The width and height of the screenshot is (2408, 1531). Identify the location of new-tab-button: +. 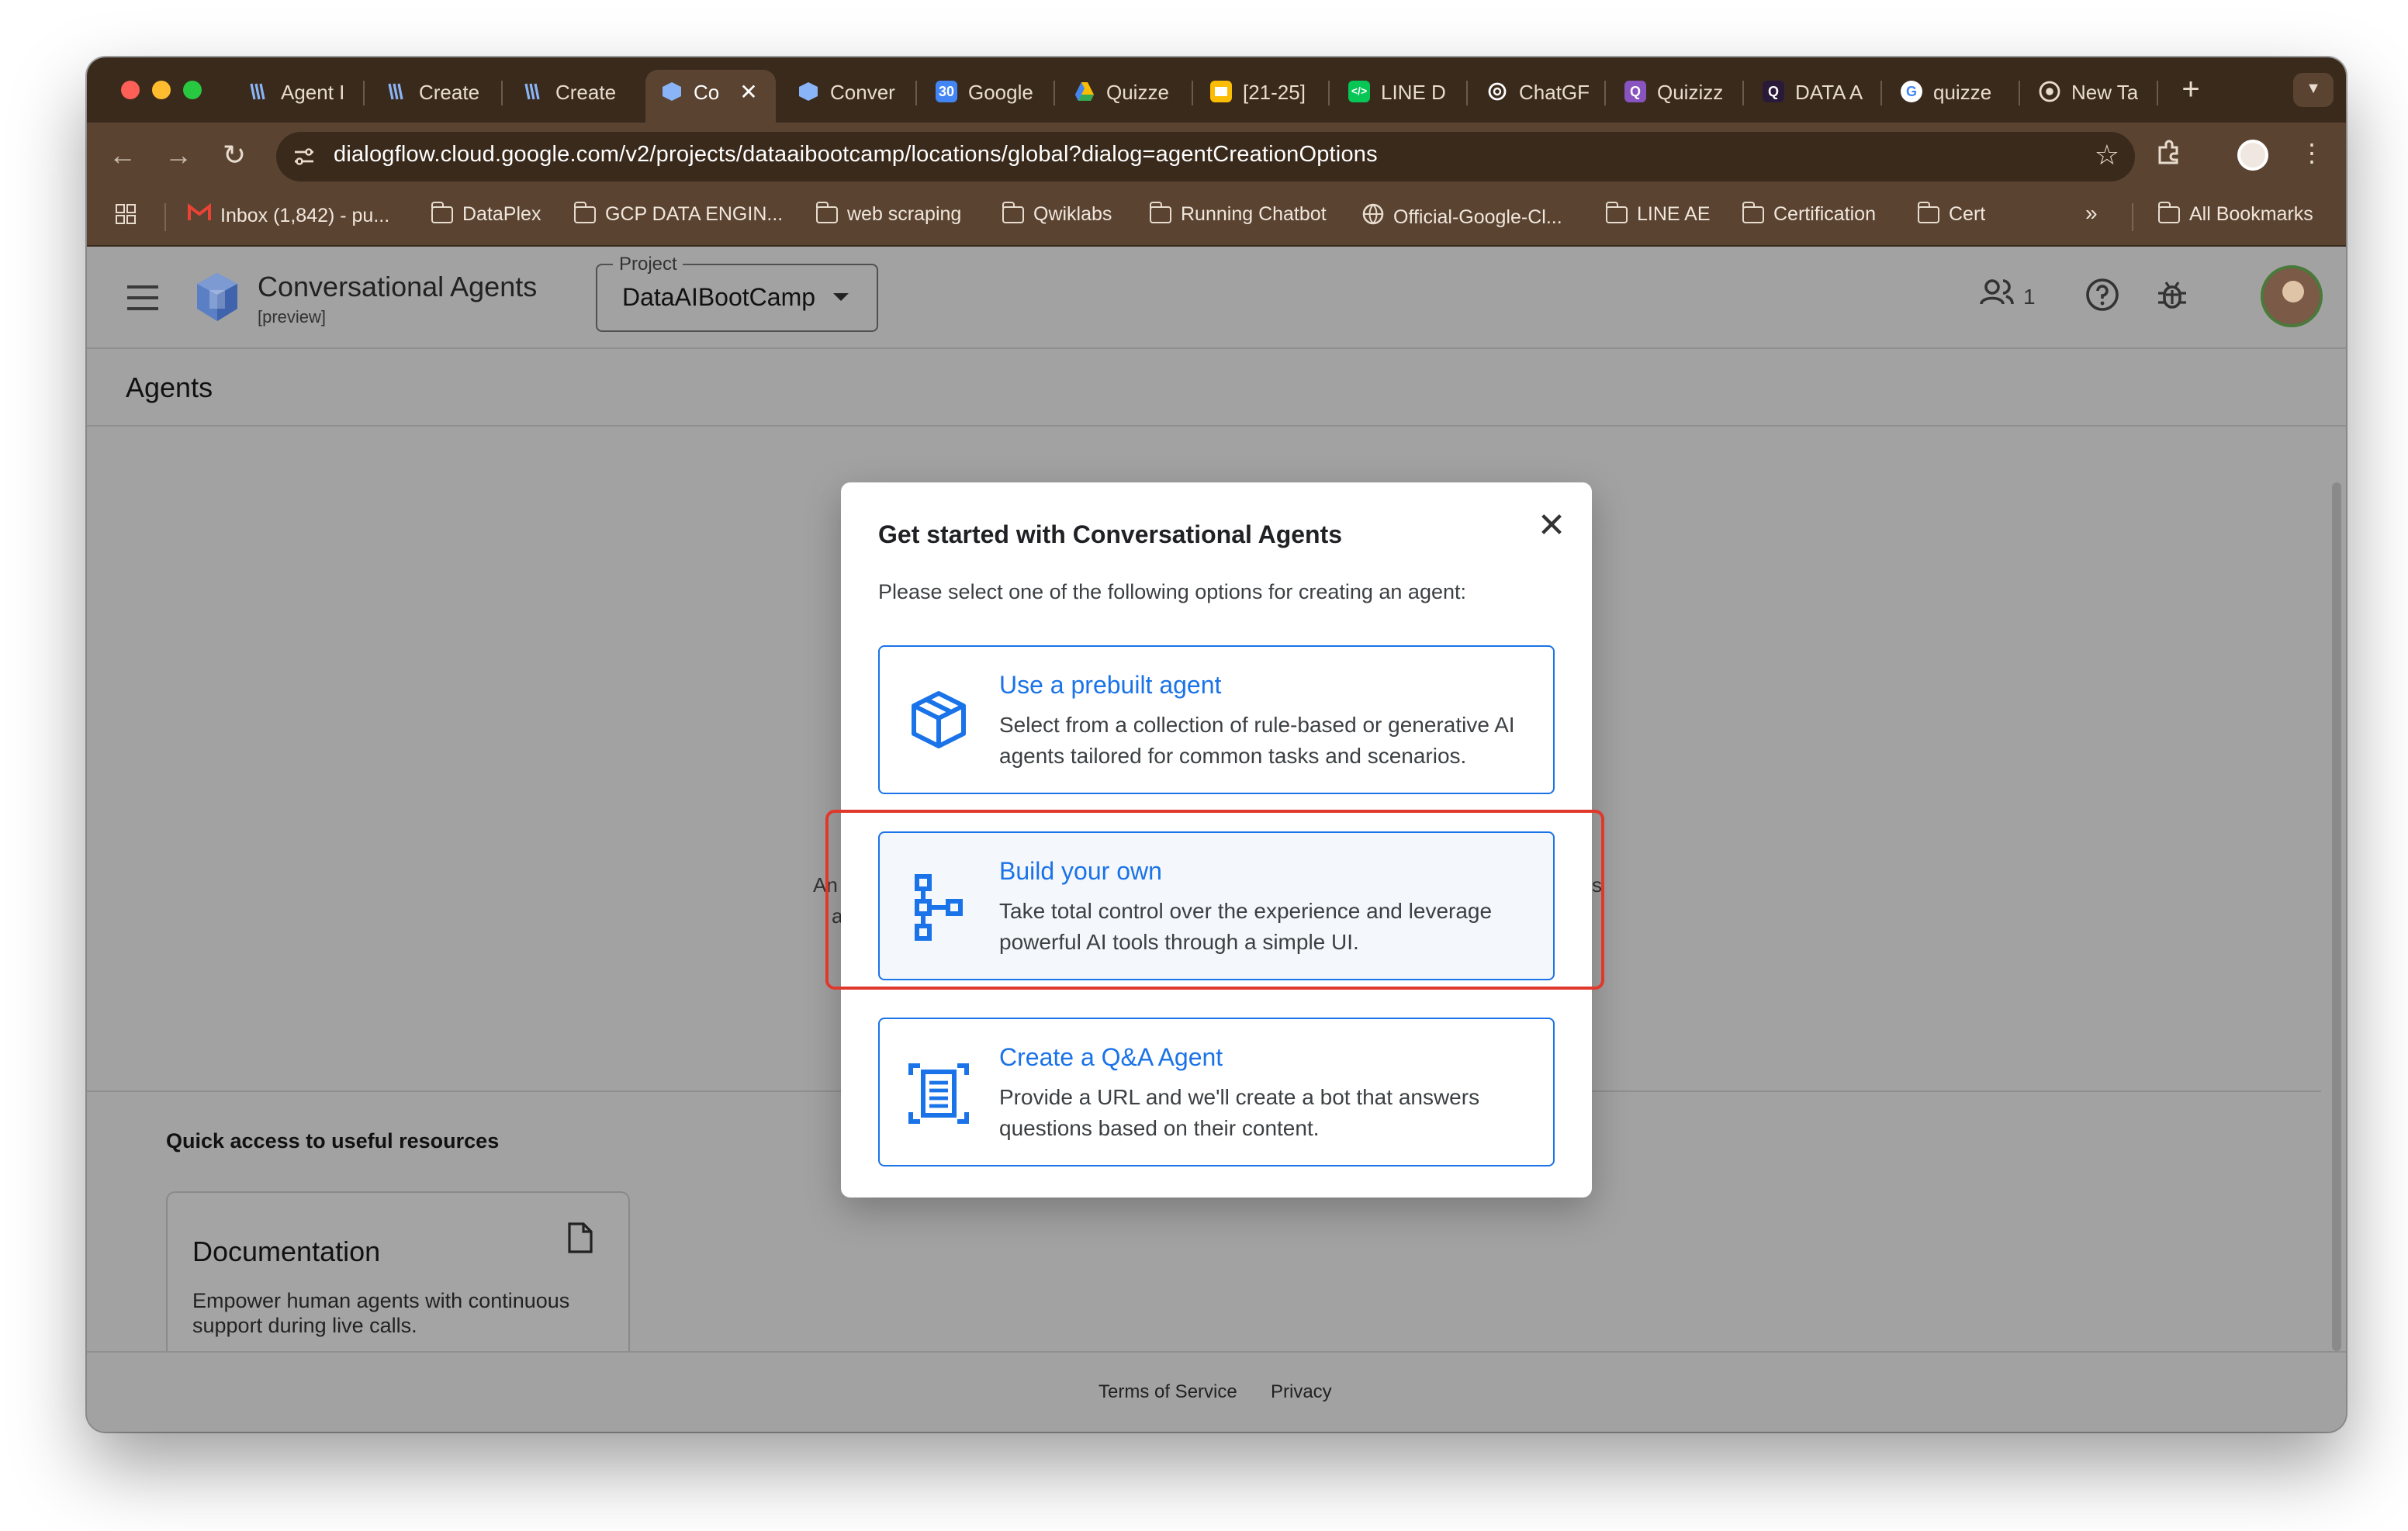
(2190, 91).